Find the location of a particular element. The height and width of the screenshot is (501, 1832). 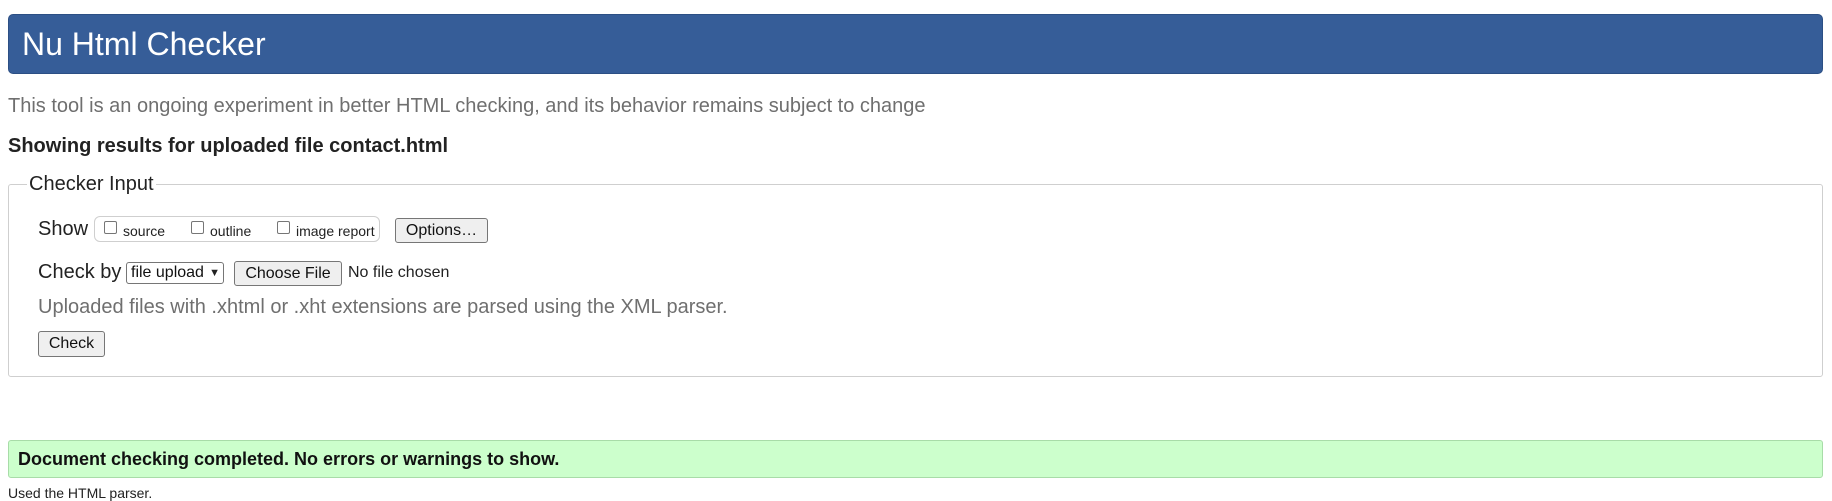

source-checkbox is located at coordinates (110, 227).